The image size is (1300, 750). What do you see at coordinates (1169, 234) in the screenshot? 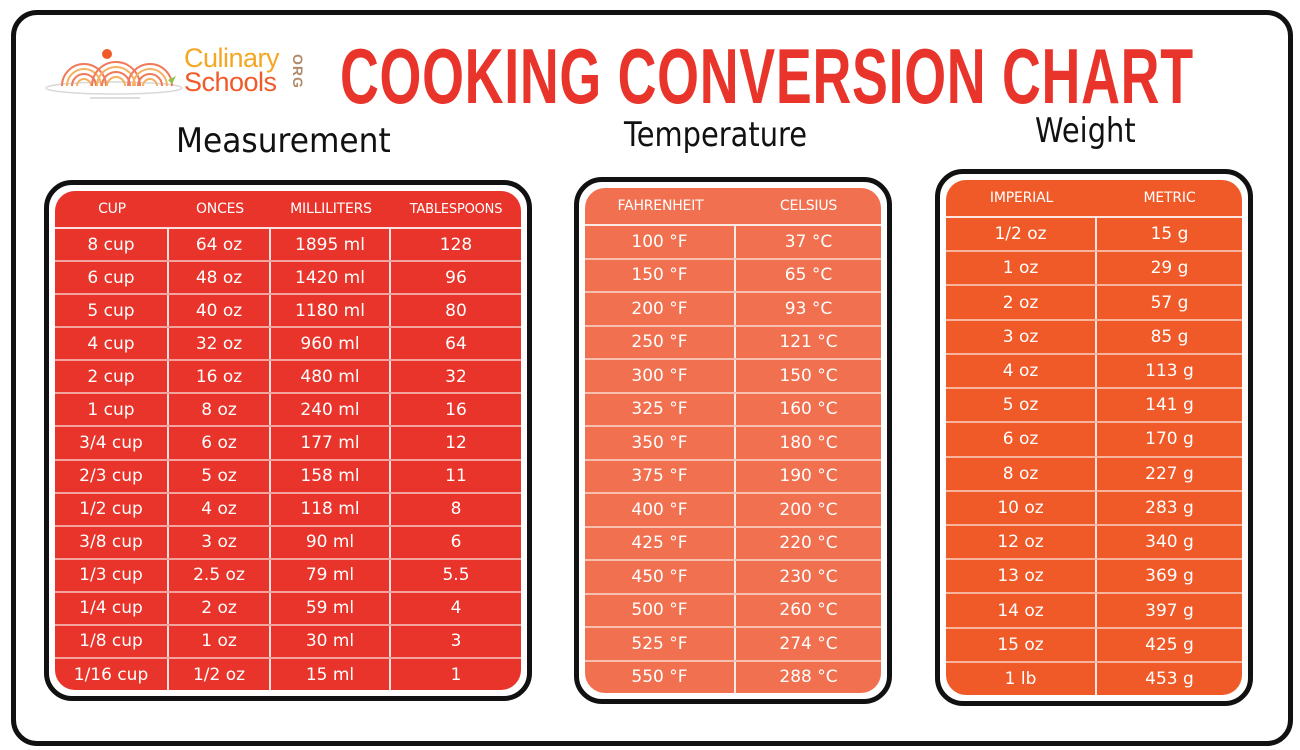
I see `table-cell: 15 g` at bounding box center [1169, 234].